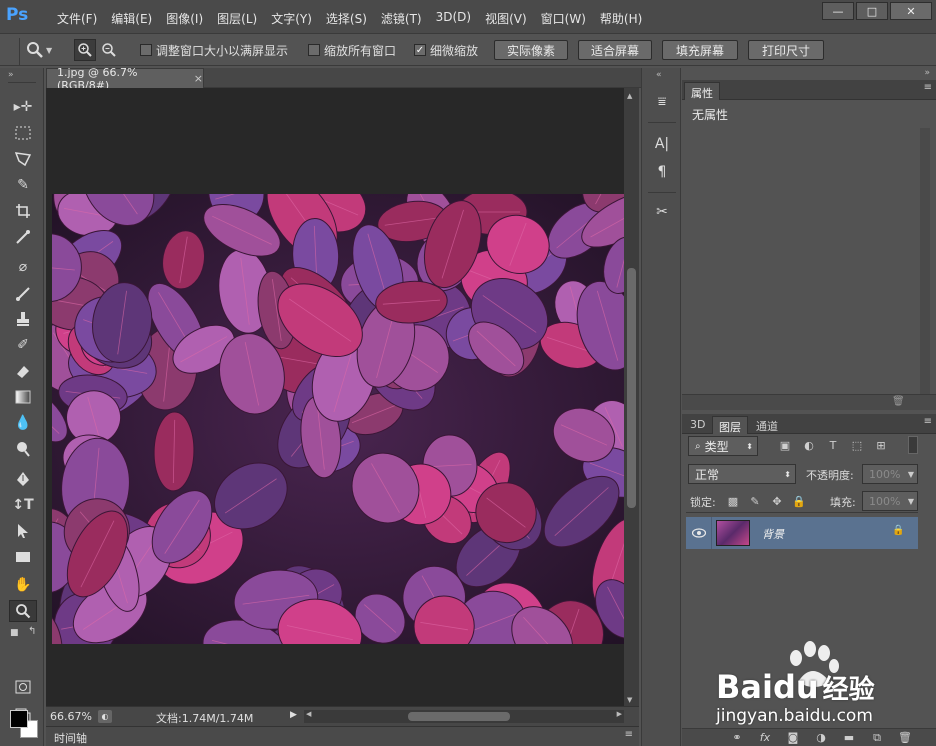  I want to click on gradient-tool, so click(23, 397).